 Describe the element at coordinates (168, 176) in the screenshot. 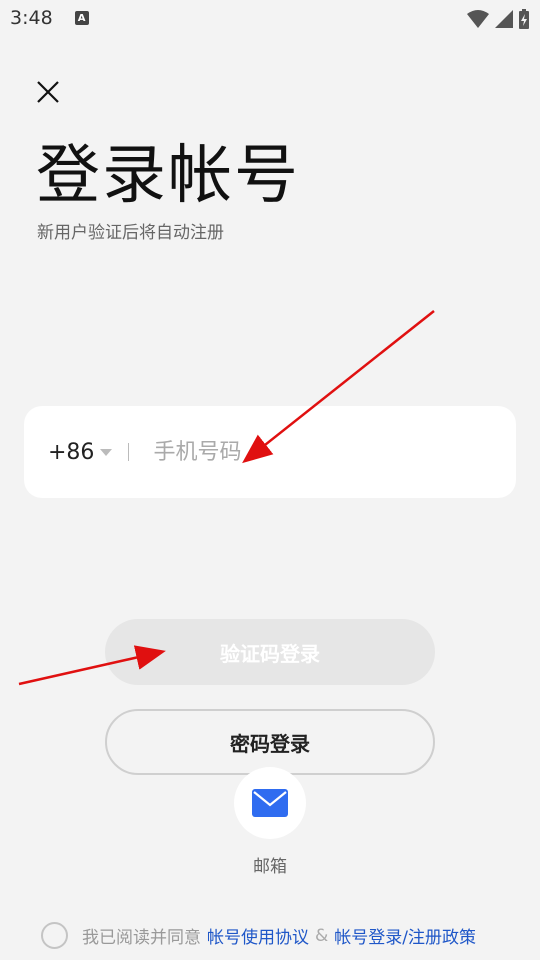

I see `page-title: 登录帐号` at that location.